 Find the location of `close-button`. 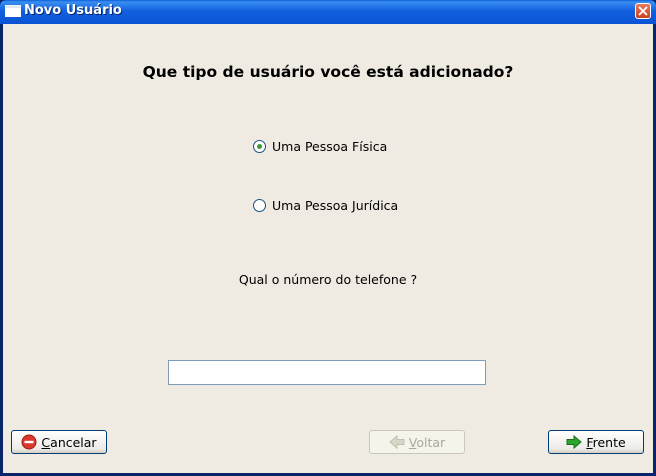

close-button is located at coordinates (643, 11).